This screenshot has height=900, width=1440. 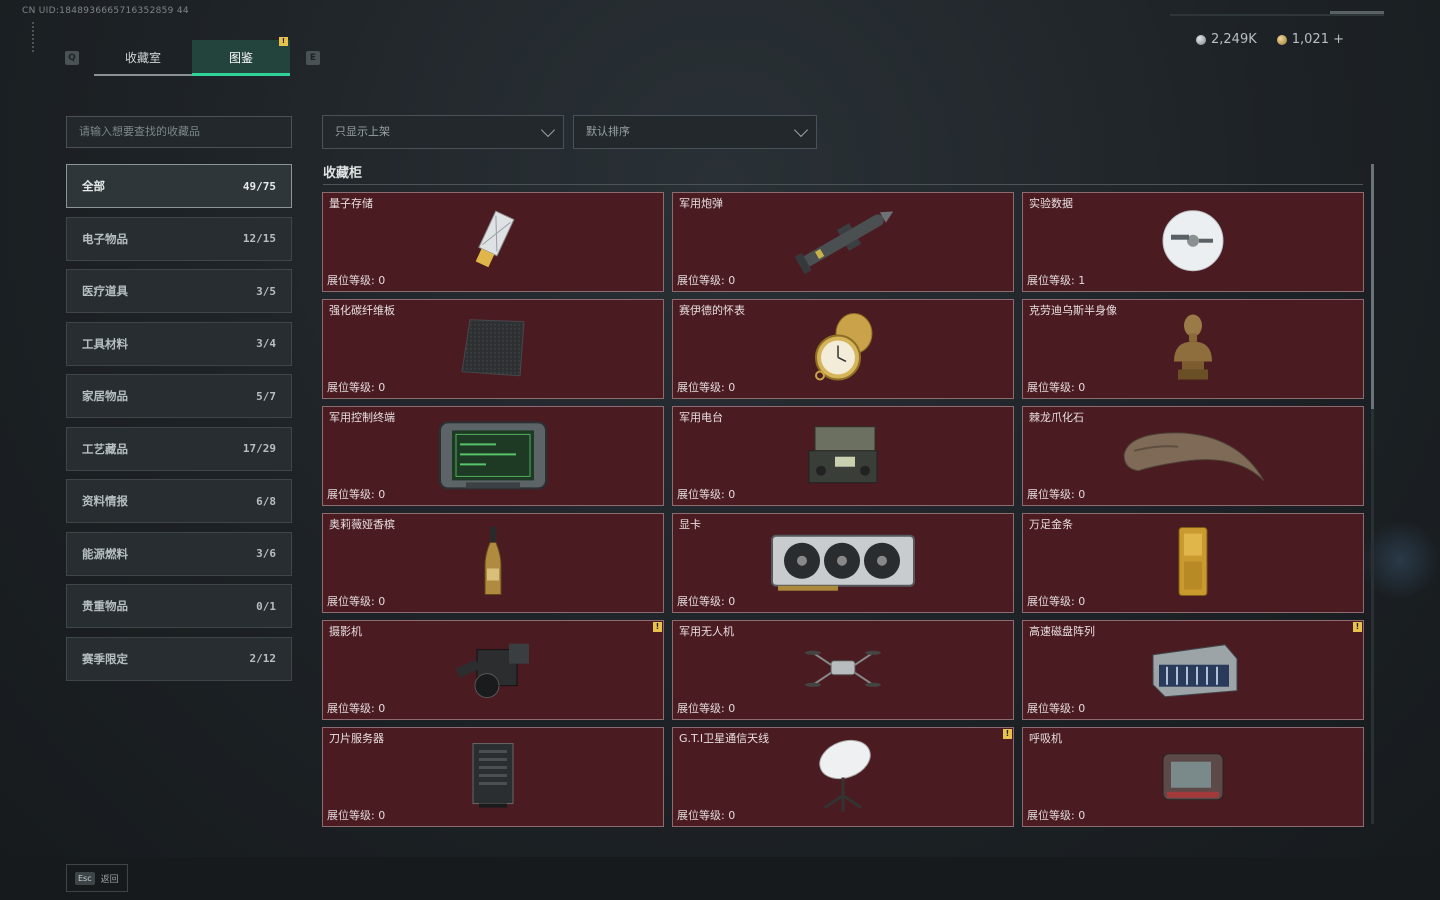 I want to click on missile-icon, so click(x=844, y=243).